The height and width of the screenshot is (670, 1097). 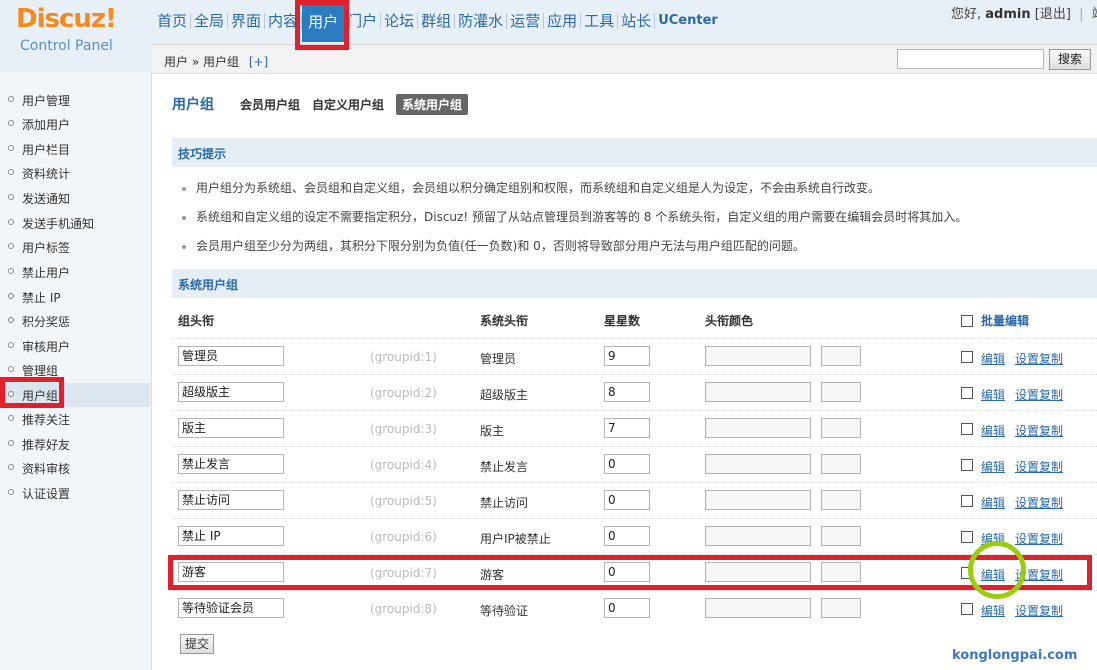 I want to click on nav-home: 首页, so click(x=173, y=21).